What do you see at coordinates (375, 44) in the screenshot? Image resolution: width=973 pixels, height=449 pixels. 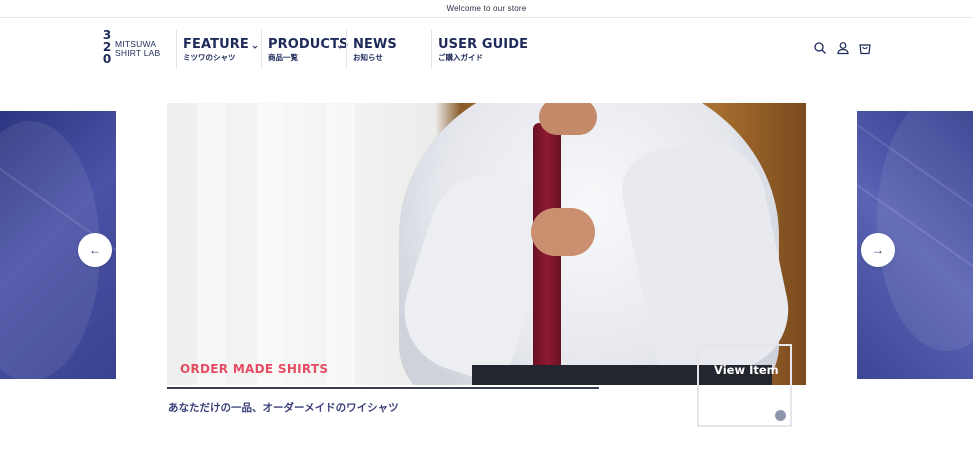 I see `nav-item-label: NEWS` at bounding box center [375, 44].